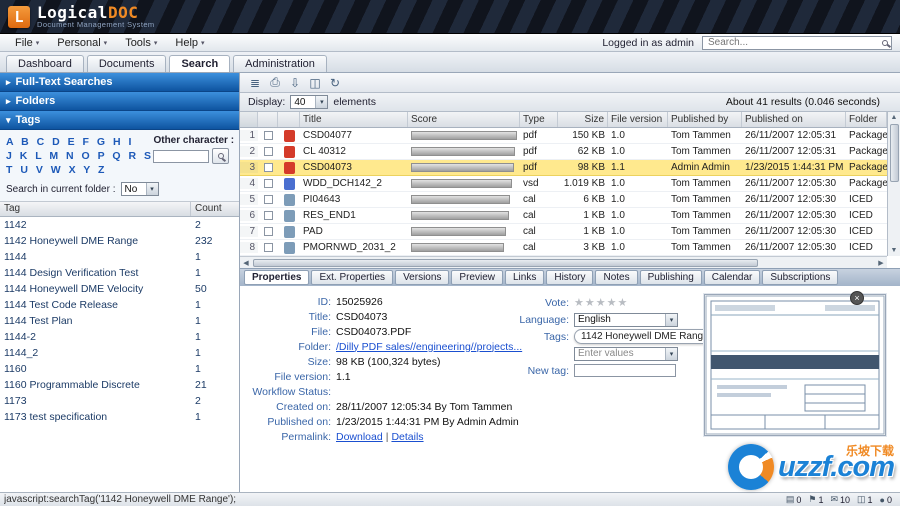  Describe the element at coordinates (119, 101) in the screenshot. I see `sidebar-section-folders: Folders` at that location.